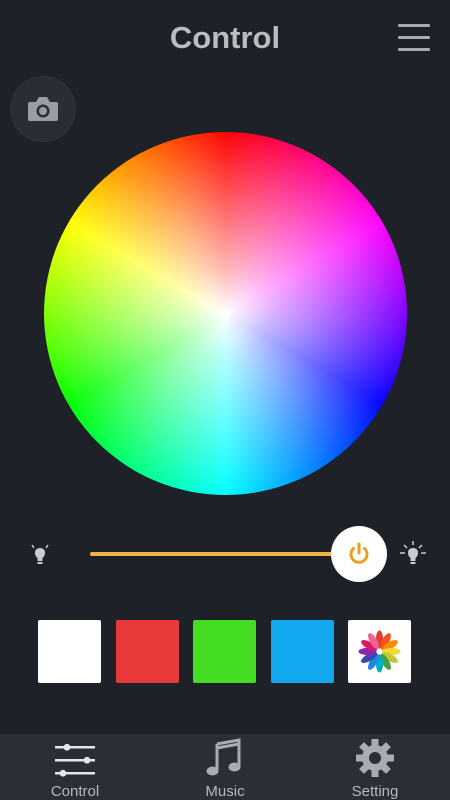 Image resolution: width=450 pixels, height=800 pixels. I want to click on preset-custom-swatch, so click(379, 651).